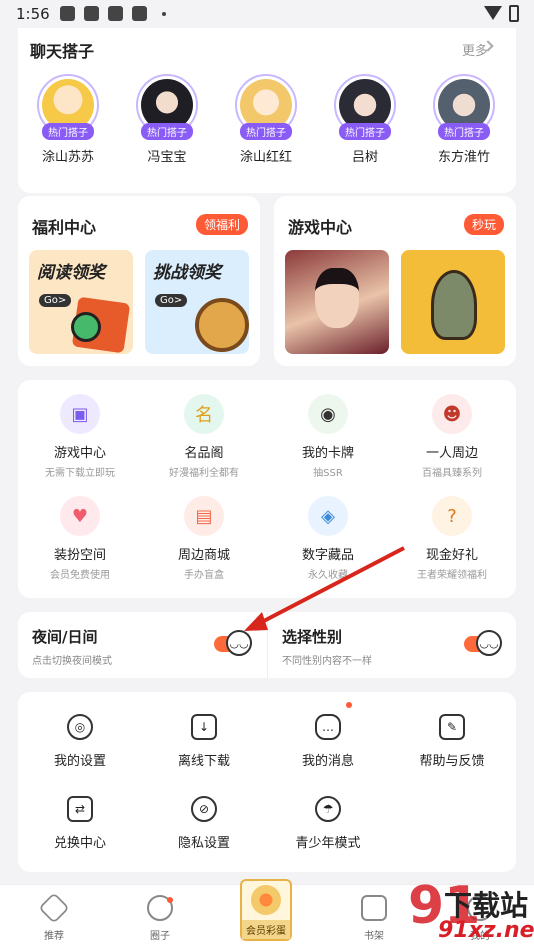 The image size is (534, 950). Describe the element at coordinates (452, 473) in the screenshot. I see `grid-subtitle: 百福具臻系列` at that location.